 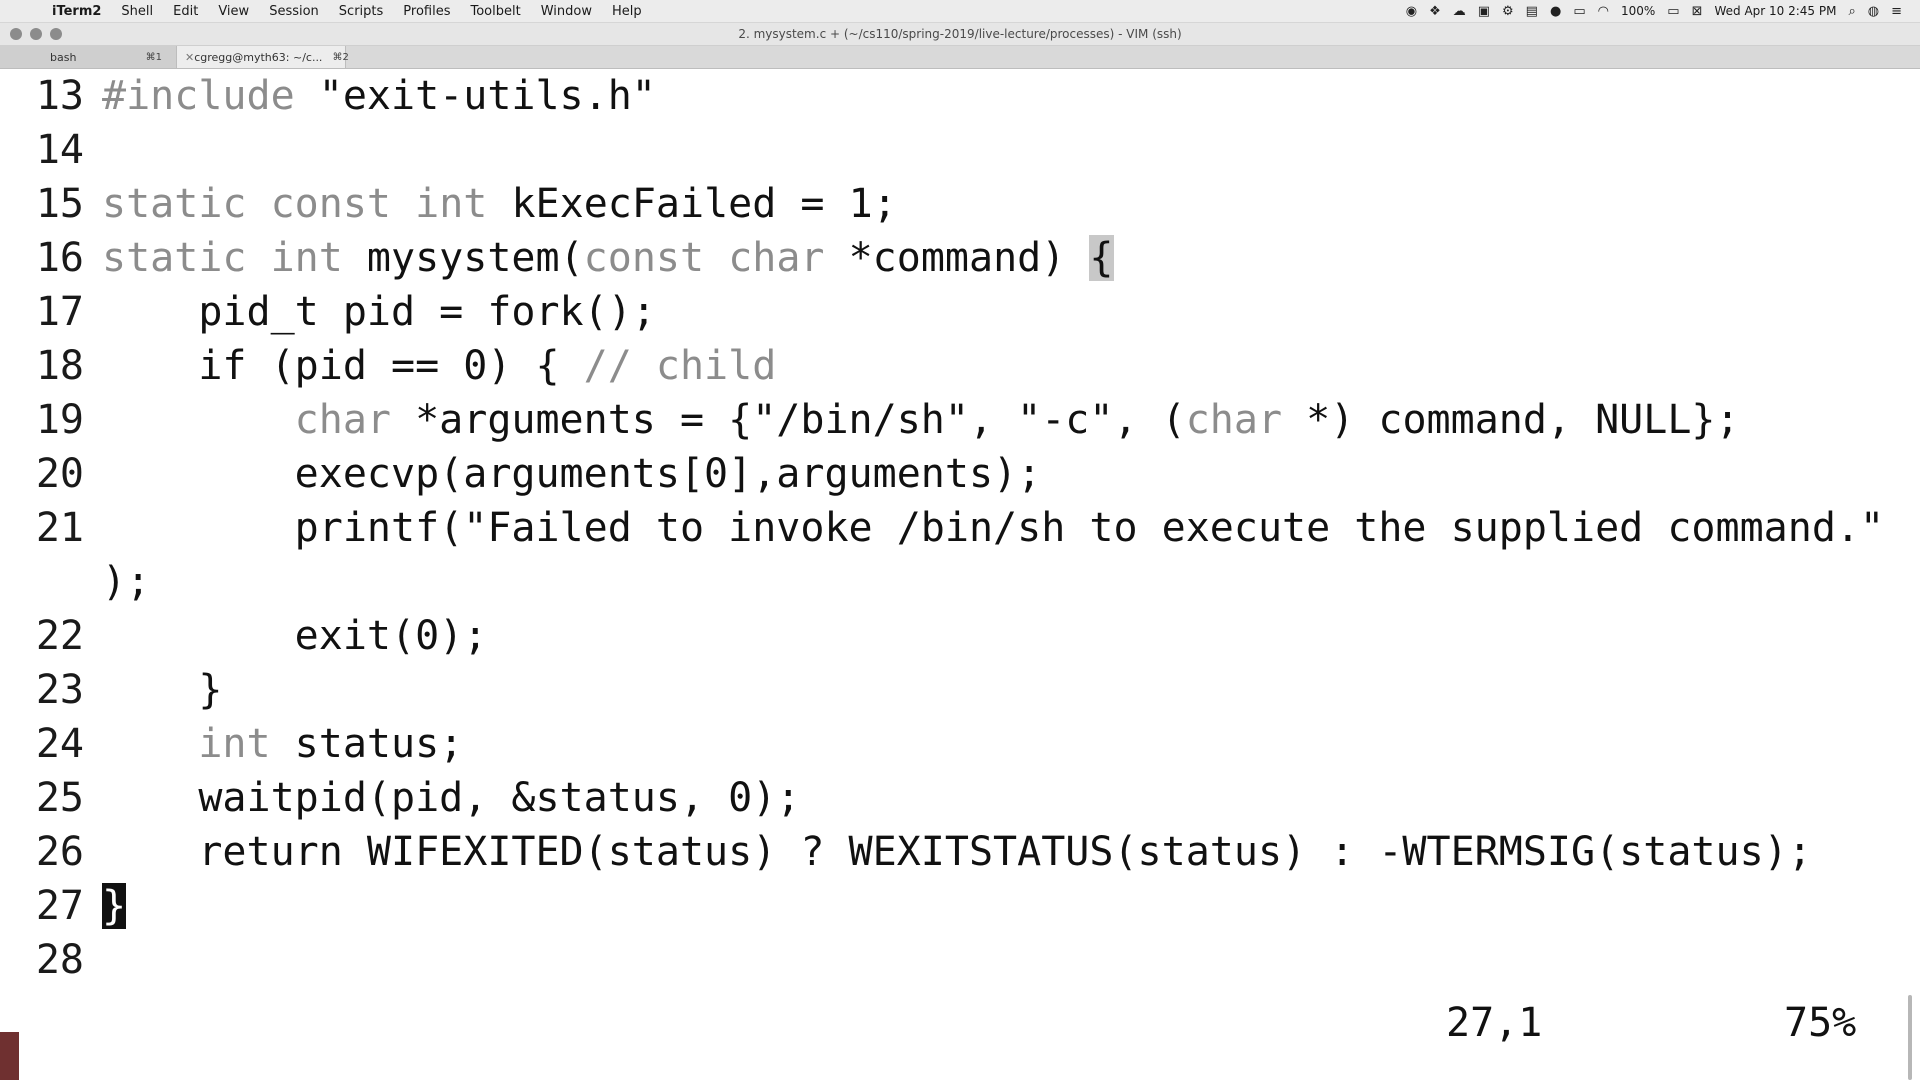 I want to click on matching-brace: {, so click(x=1101, y=258).